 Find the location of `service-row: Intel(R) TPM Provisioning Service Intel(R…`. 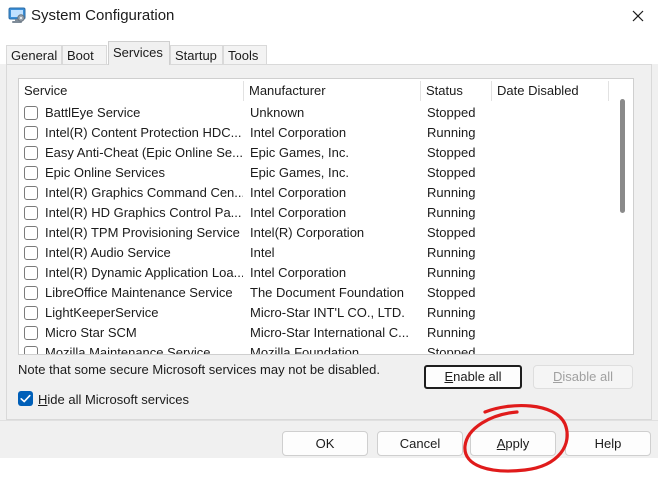

service-row: Intel(R) TPM Provisioning Service Intel(R… is located at coordinates (319, 233).